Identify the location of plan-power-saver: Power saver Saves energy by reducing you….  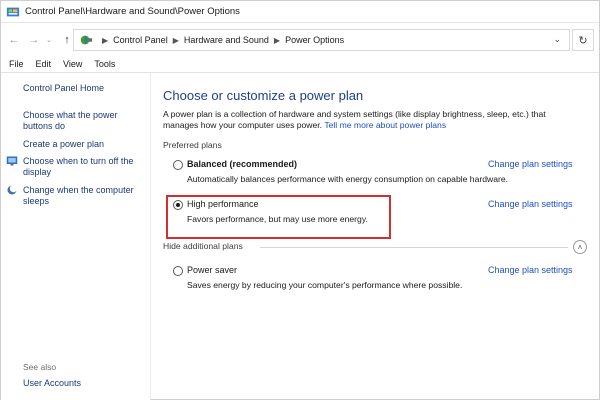
(375, 279).